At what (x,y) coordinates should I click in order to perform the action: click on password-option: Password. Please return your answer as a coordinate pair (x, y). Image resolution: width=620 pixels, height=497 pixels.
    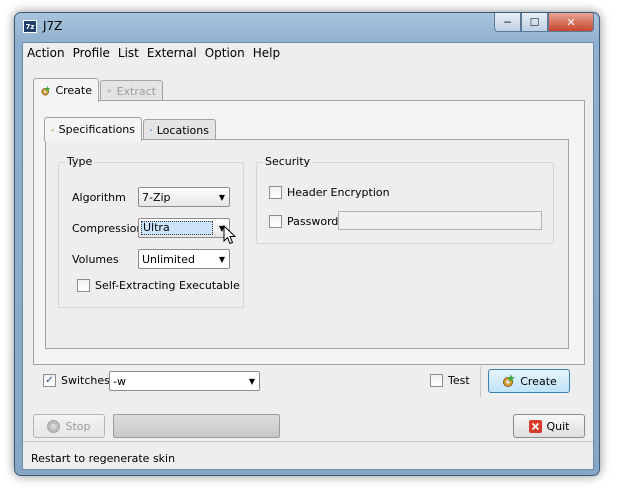
    Looking at the image, I should click on (303, 221).